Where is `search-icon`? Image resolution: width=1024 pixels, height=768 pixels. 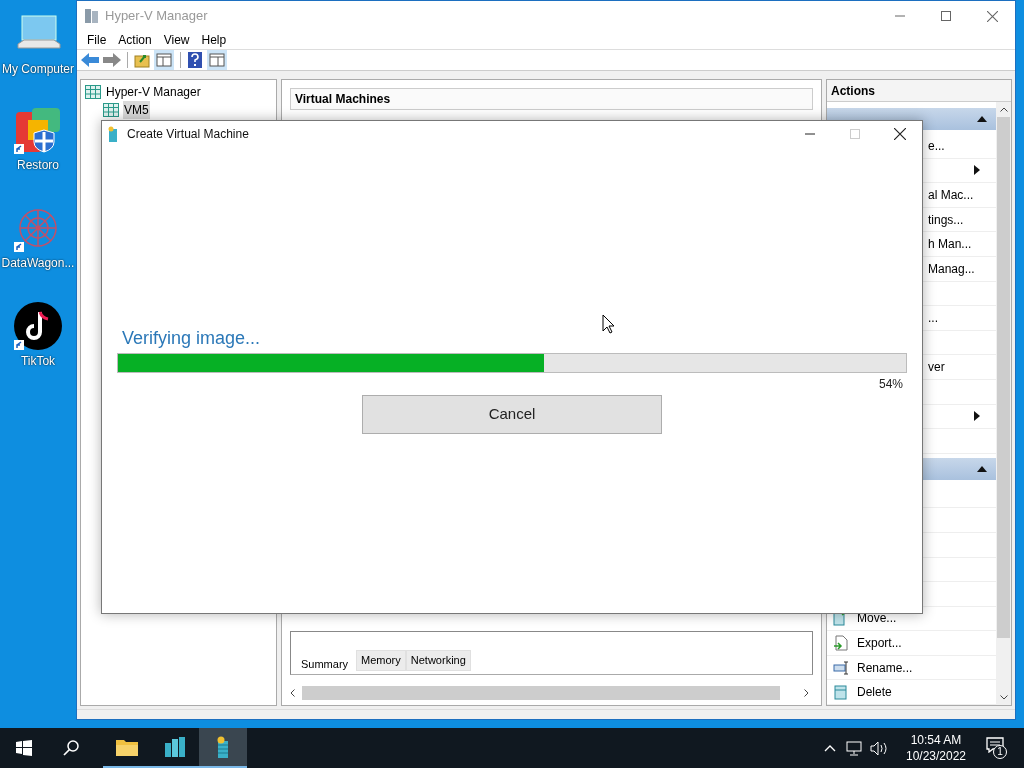 search-icon is located at coordinates (71, 748).